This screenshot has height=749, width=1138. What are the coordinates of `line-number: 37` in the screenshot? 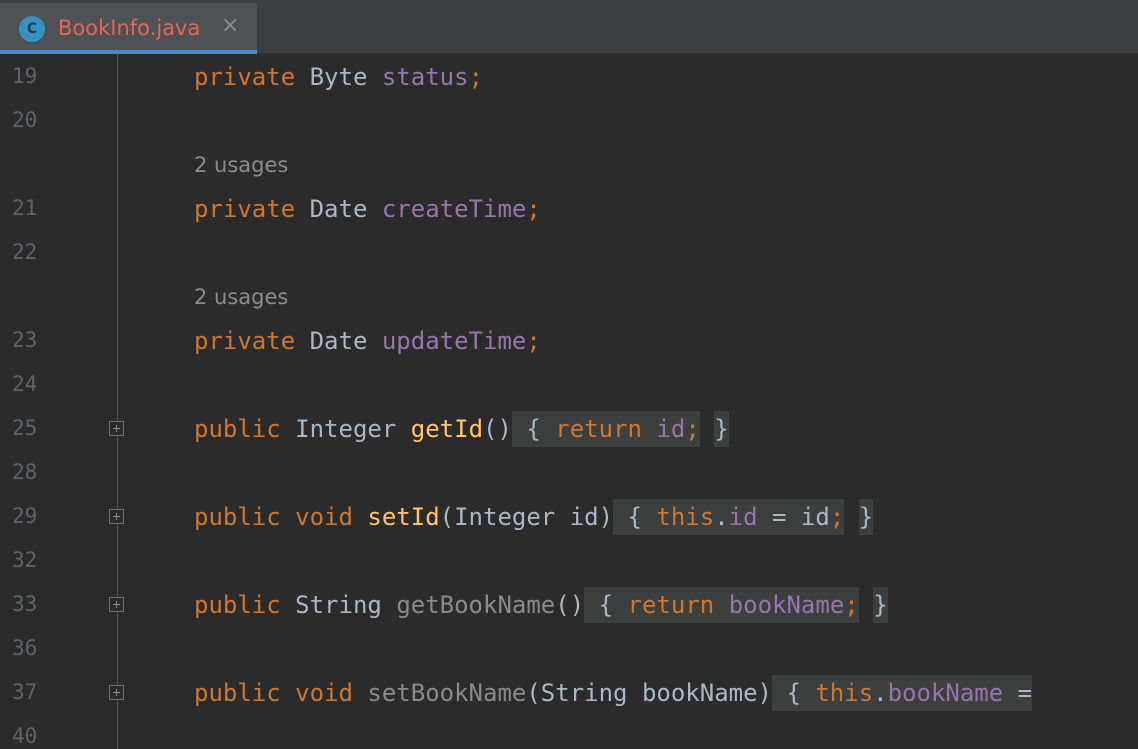 It's located at (25, 692).